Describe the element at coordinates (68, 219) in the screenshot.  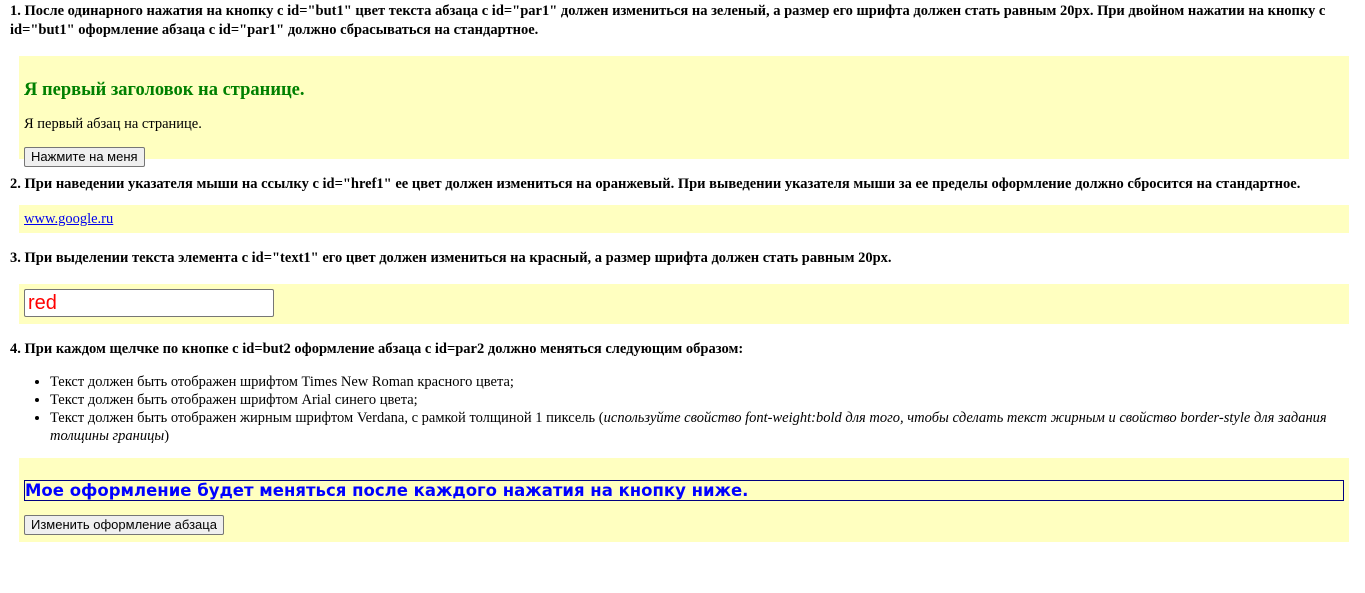
I see `google-link: www.google.ru` at that location.